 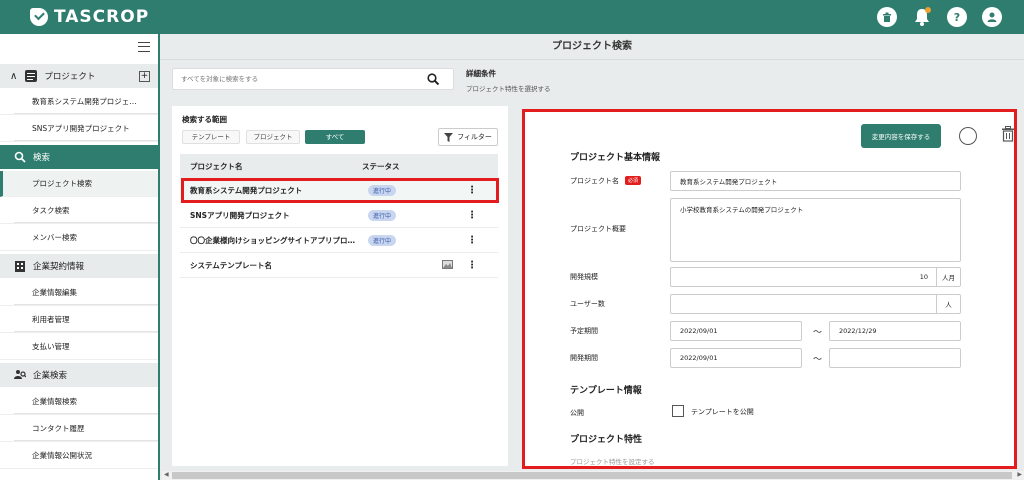 I want to click on sidebar-item-member-search: メンバー検索, so click(x=79, y=238).